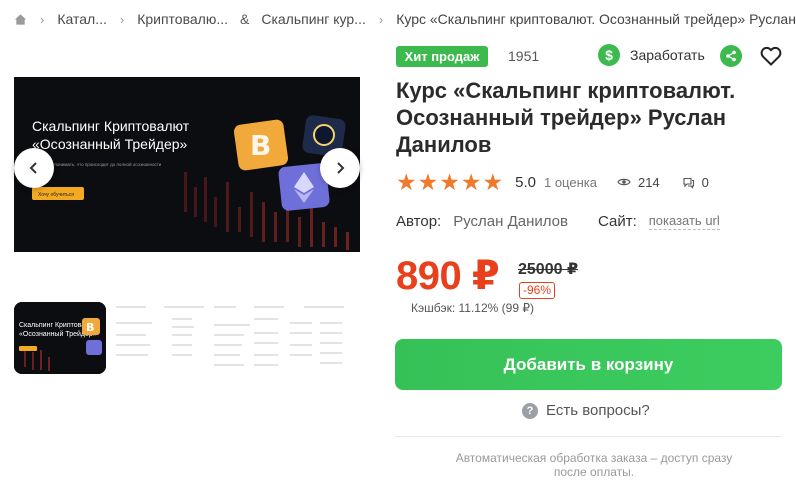  What do you see at coordinates (667, 55) in the screenshot?
I see `earn-label: Заработать` at bounding box center [667, 55].